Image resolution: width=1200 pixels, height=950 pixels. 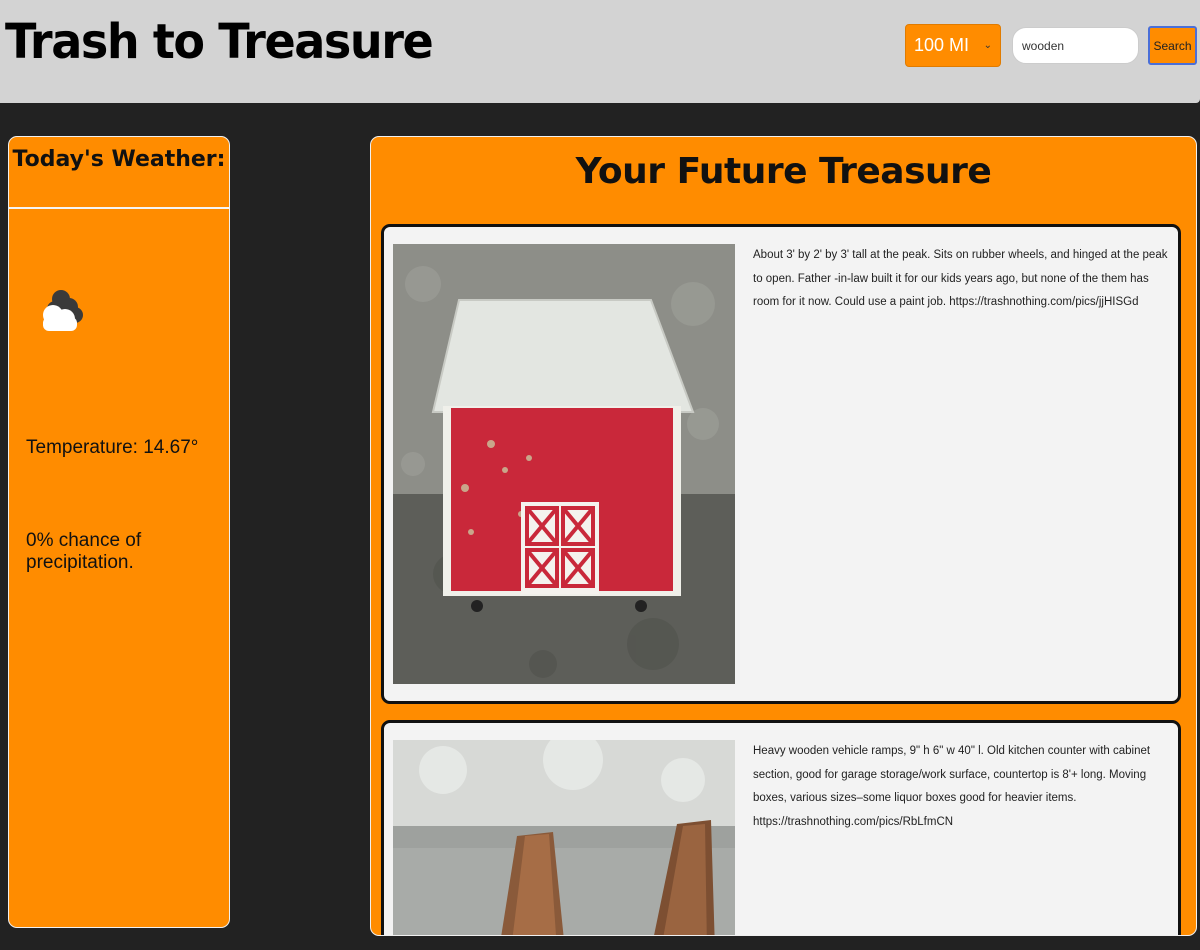 What do you see at coordinates (219, 42) in the screenshot?
I see `site-title: Trash to Treasure` at bounding box center [219, 42].